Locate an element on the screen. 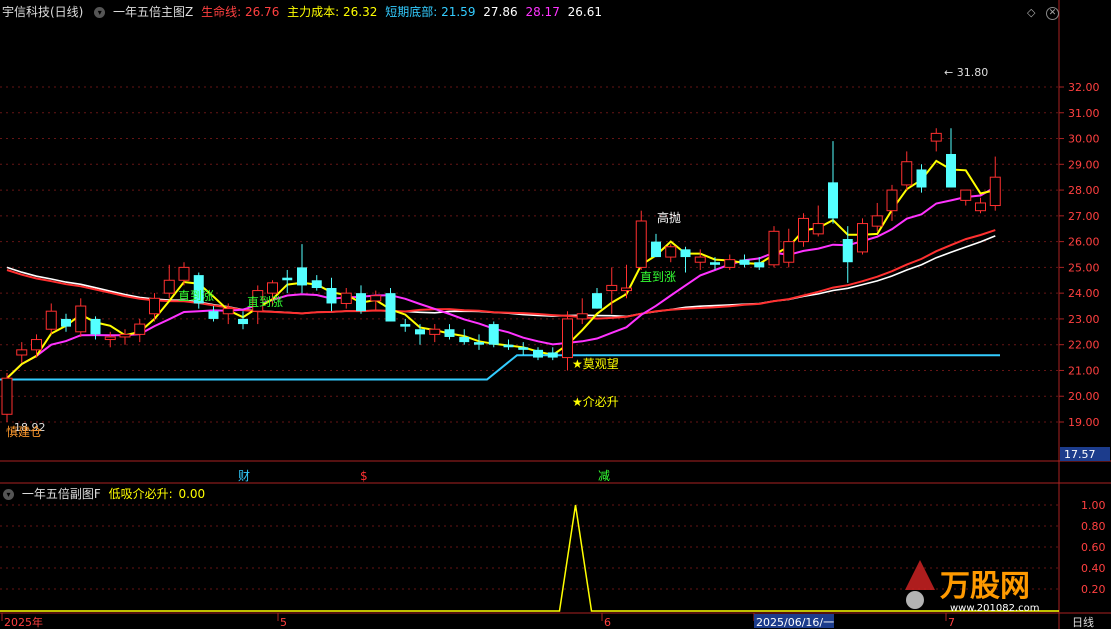  bottom-value: 21.59 is located at coordinates (458, 12).